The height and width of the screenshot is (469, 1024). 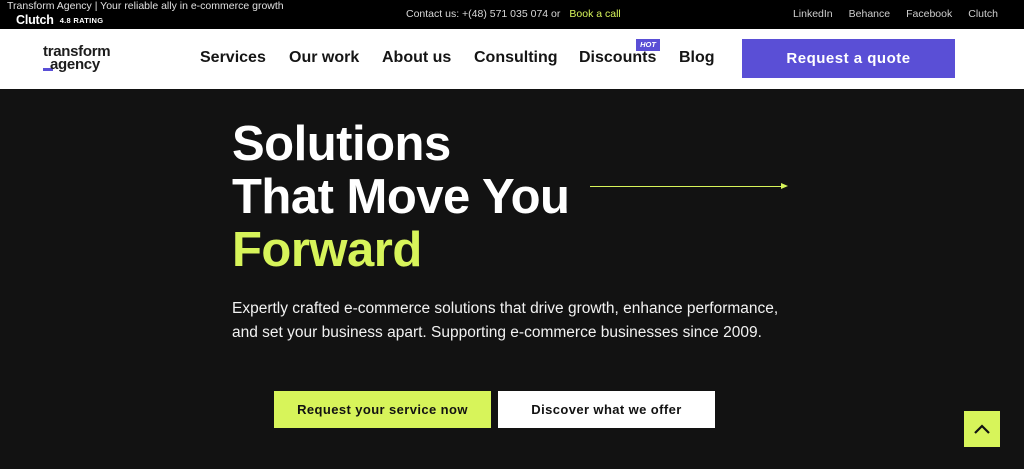 I want to click on hot-badge: HOT, so click(x=648, y=45).